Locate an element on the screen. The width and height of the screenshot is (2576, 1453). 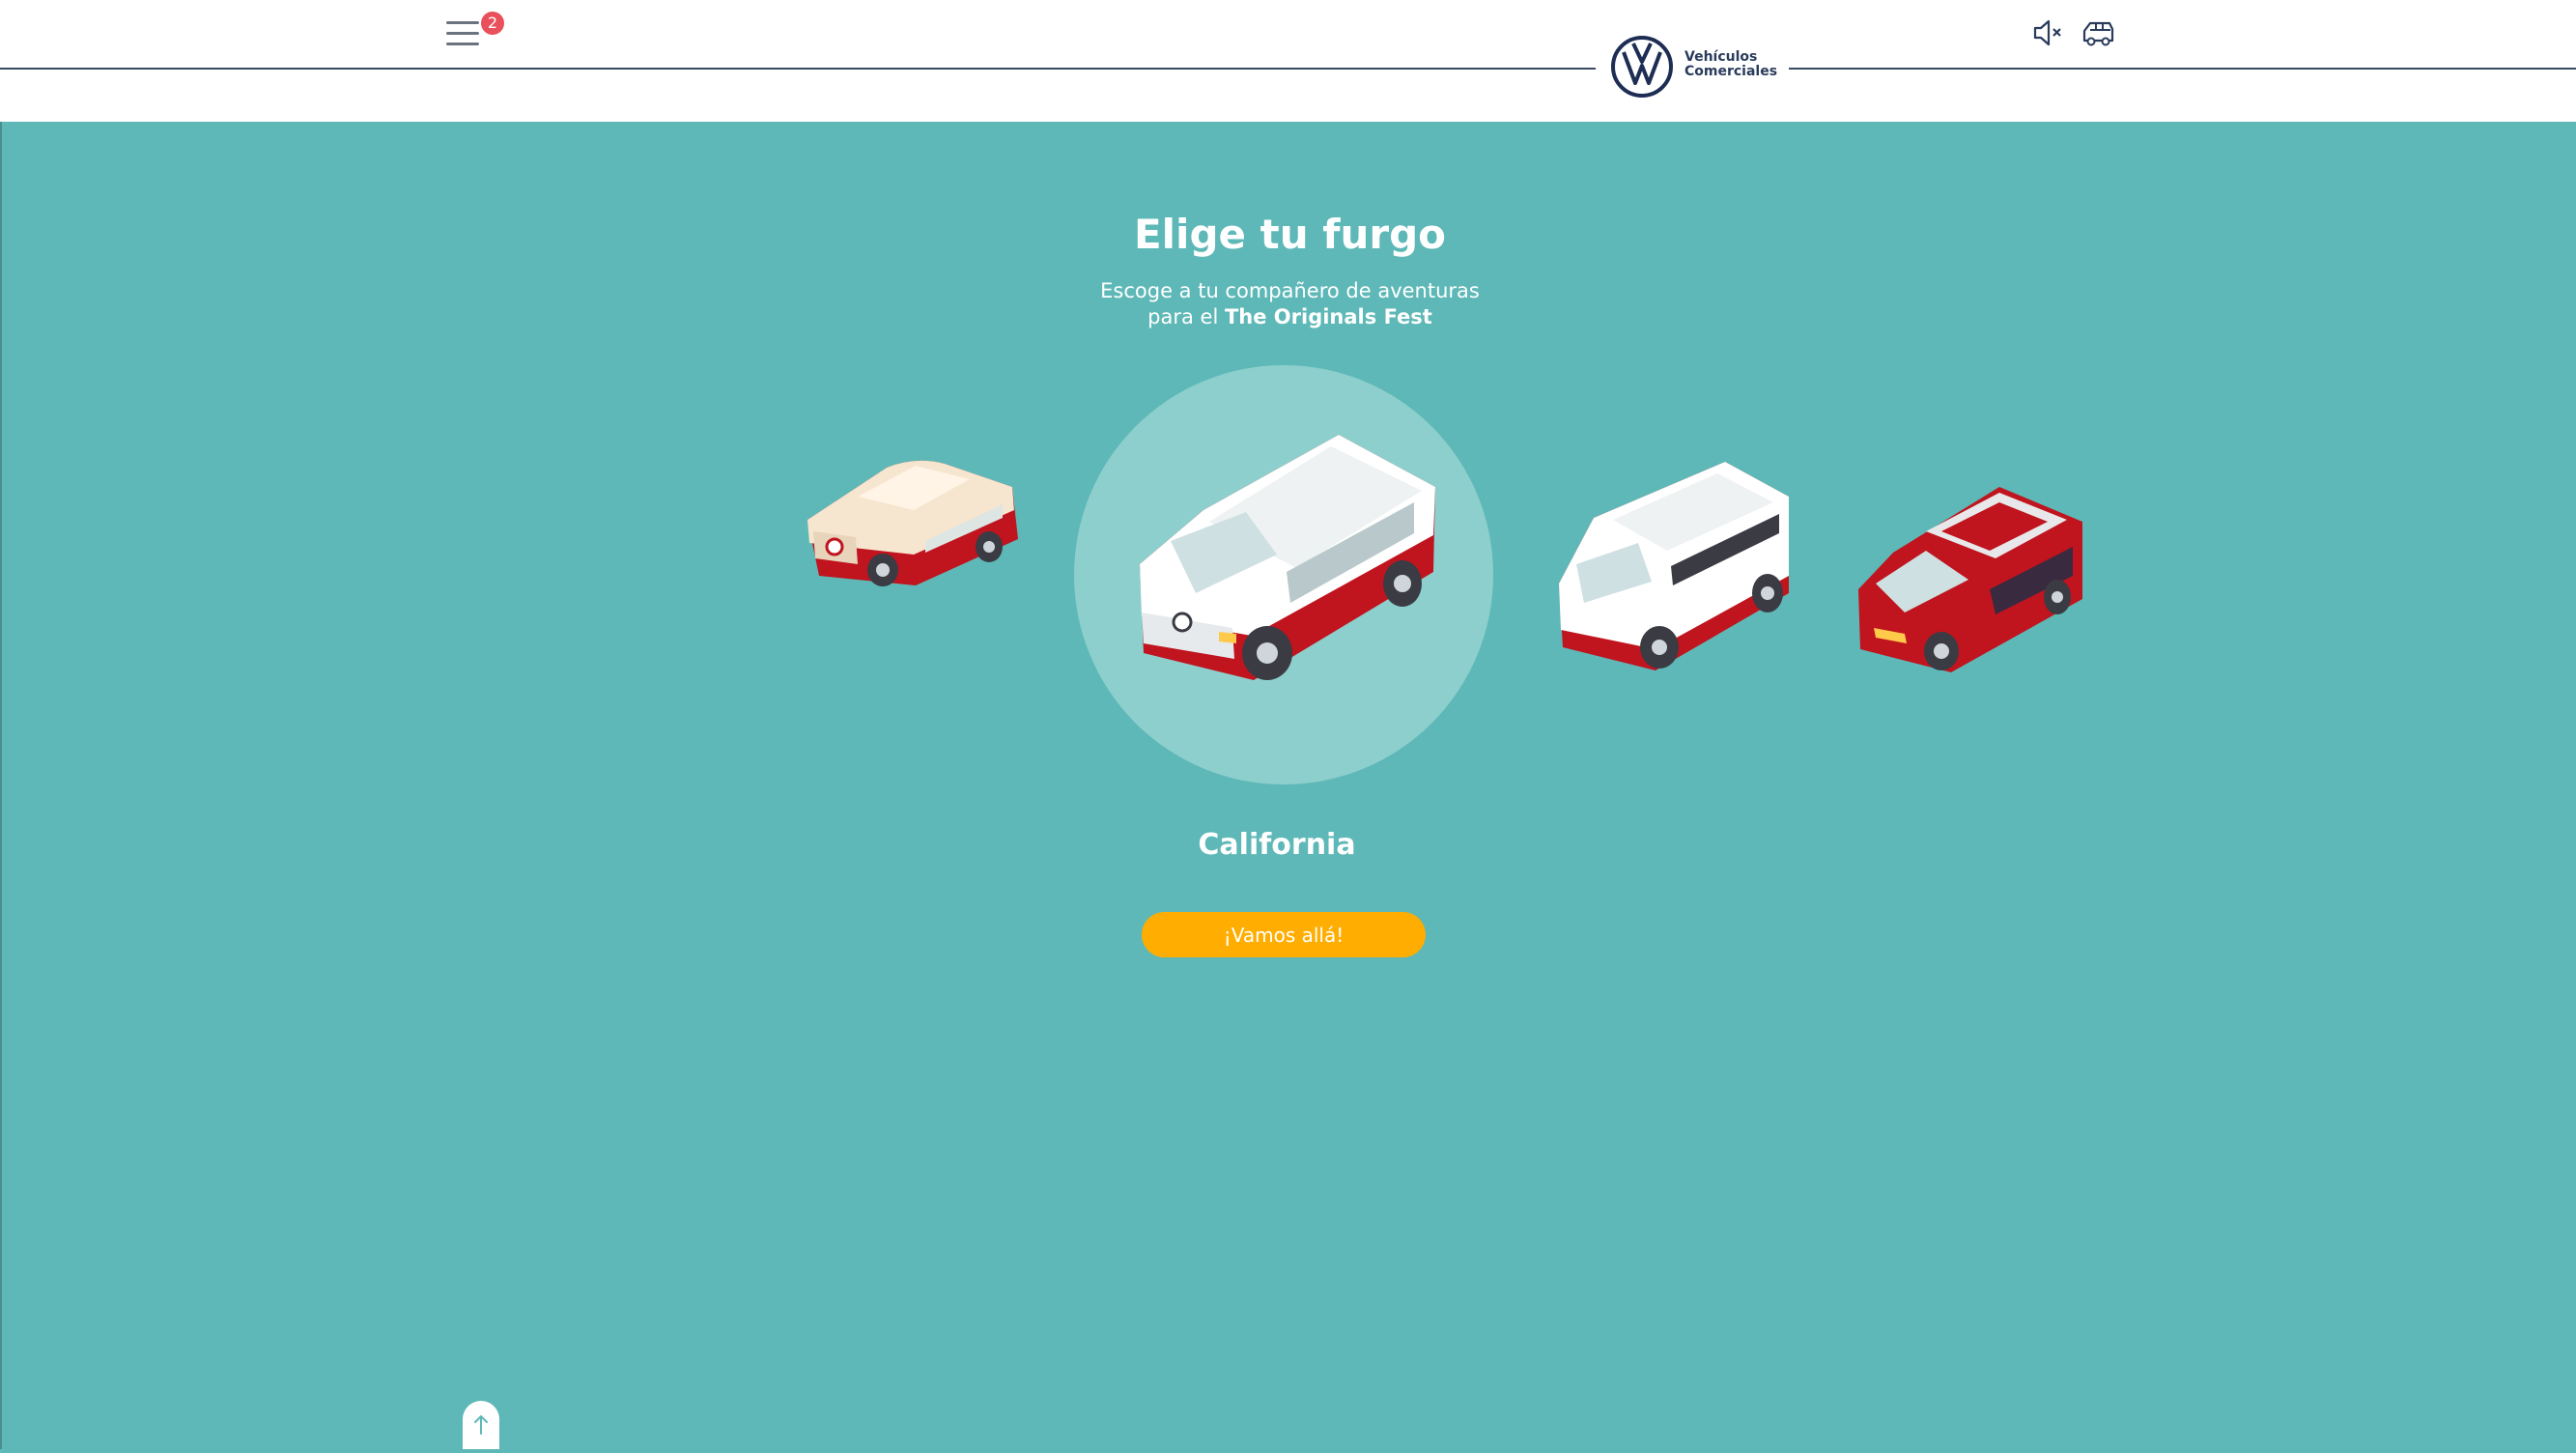
subtitle-line1: Escoge a tu compañero de aventuras is located at coordinates (1290, 290).